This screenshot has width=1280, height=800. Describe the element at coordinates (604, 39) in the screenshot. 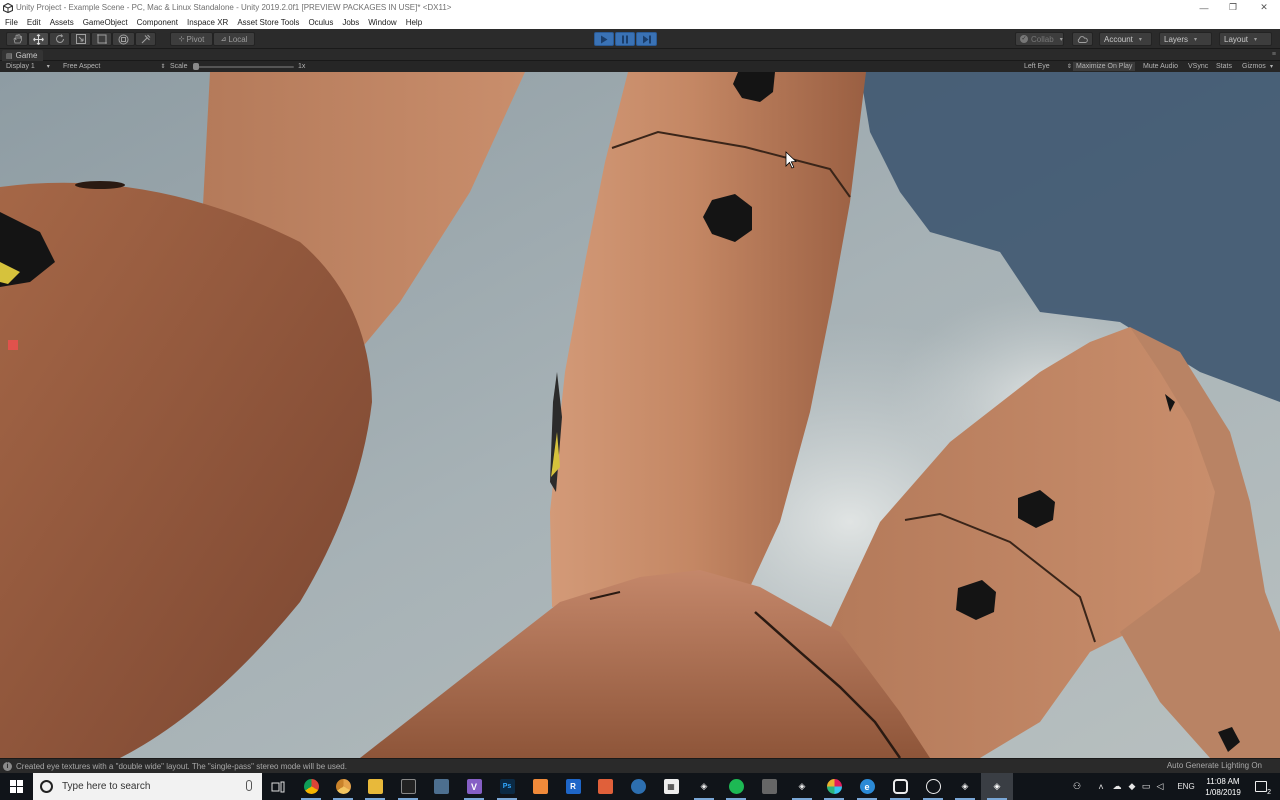

I see `play-button` at that location.